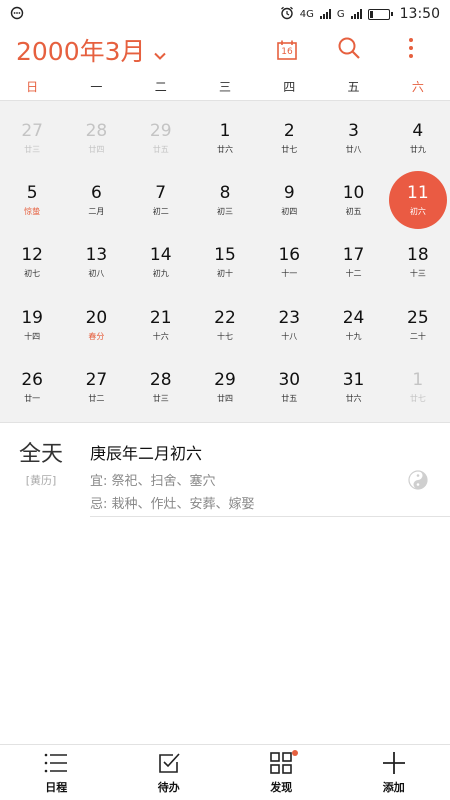 This screenshot has width=450, height=800. What do you see at coordinates (411, 50) in the screenshot?
I see `more-button` at bounding box center [411, 50].